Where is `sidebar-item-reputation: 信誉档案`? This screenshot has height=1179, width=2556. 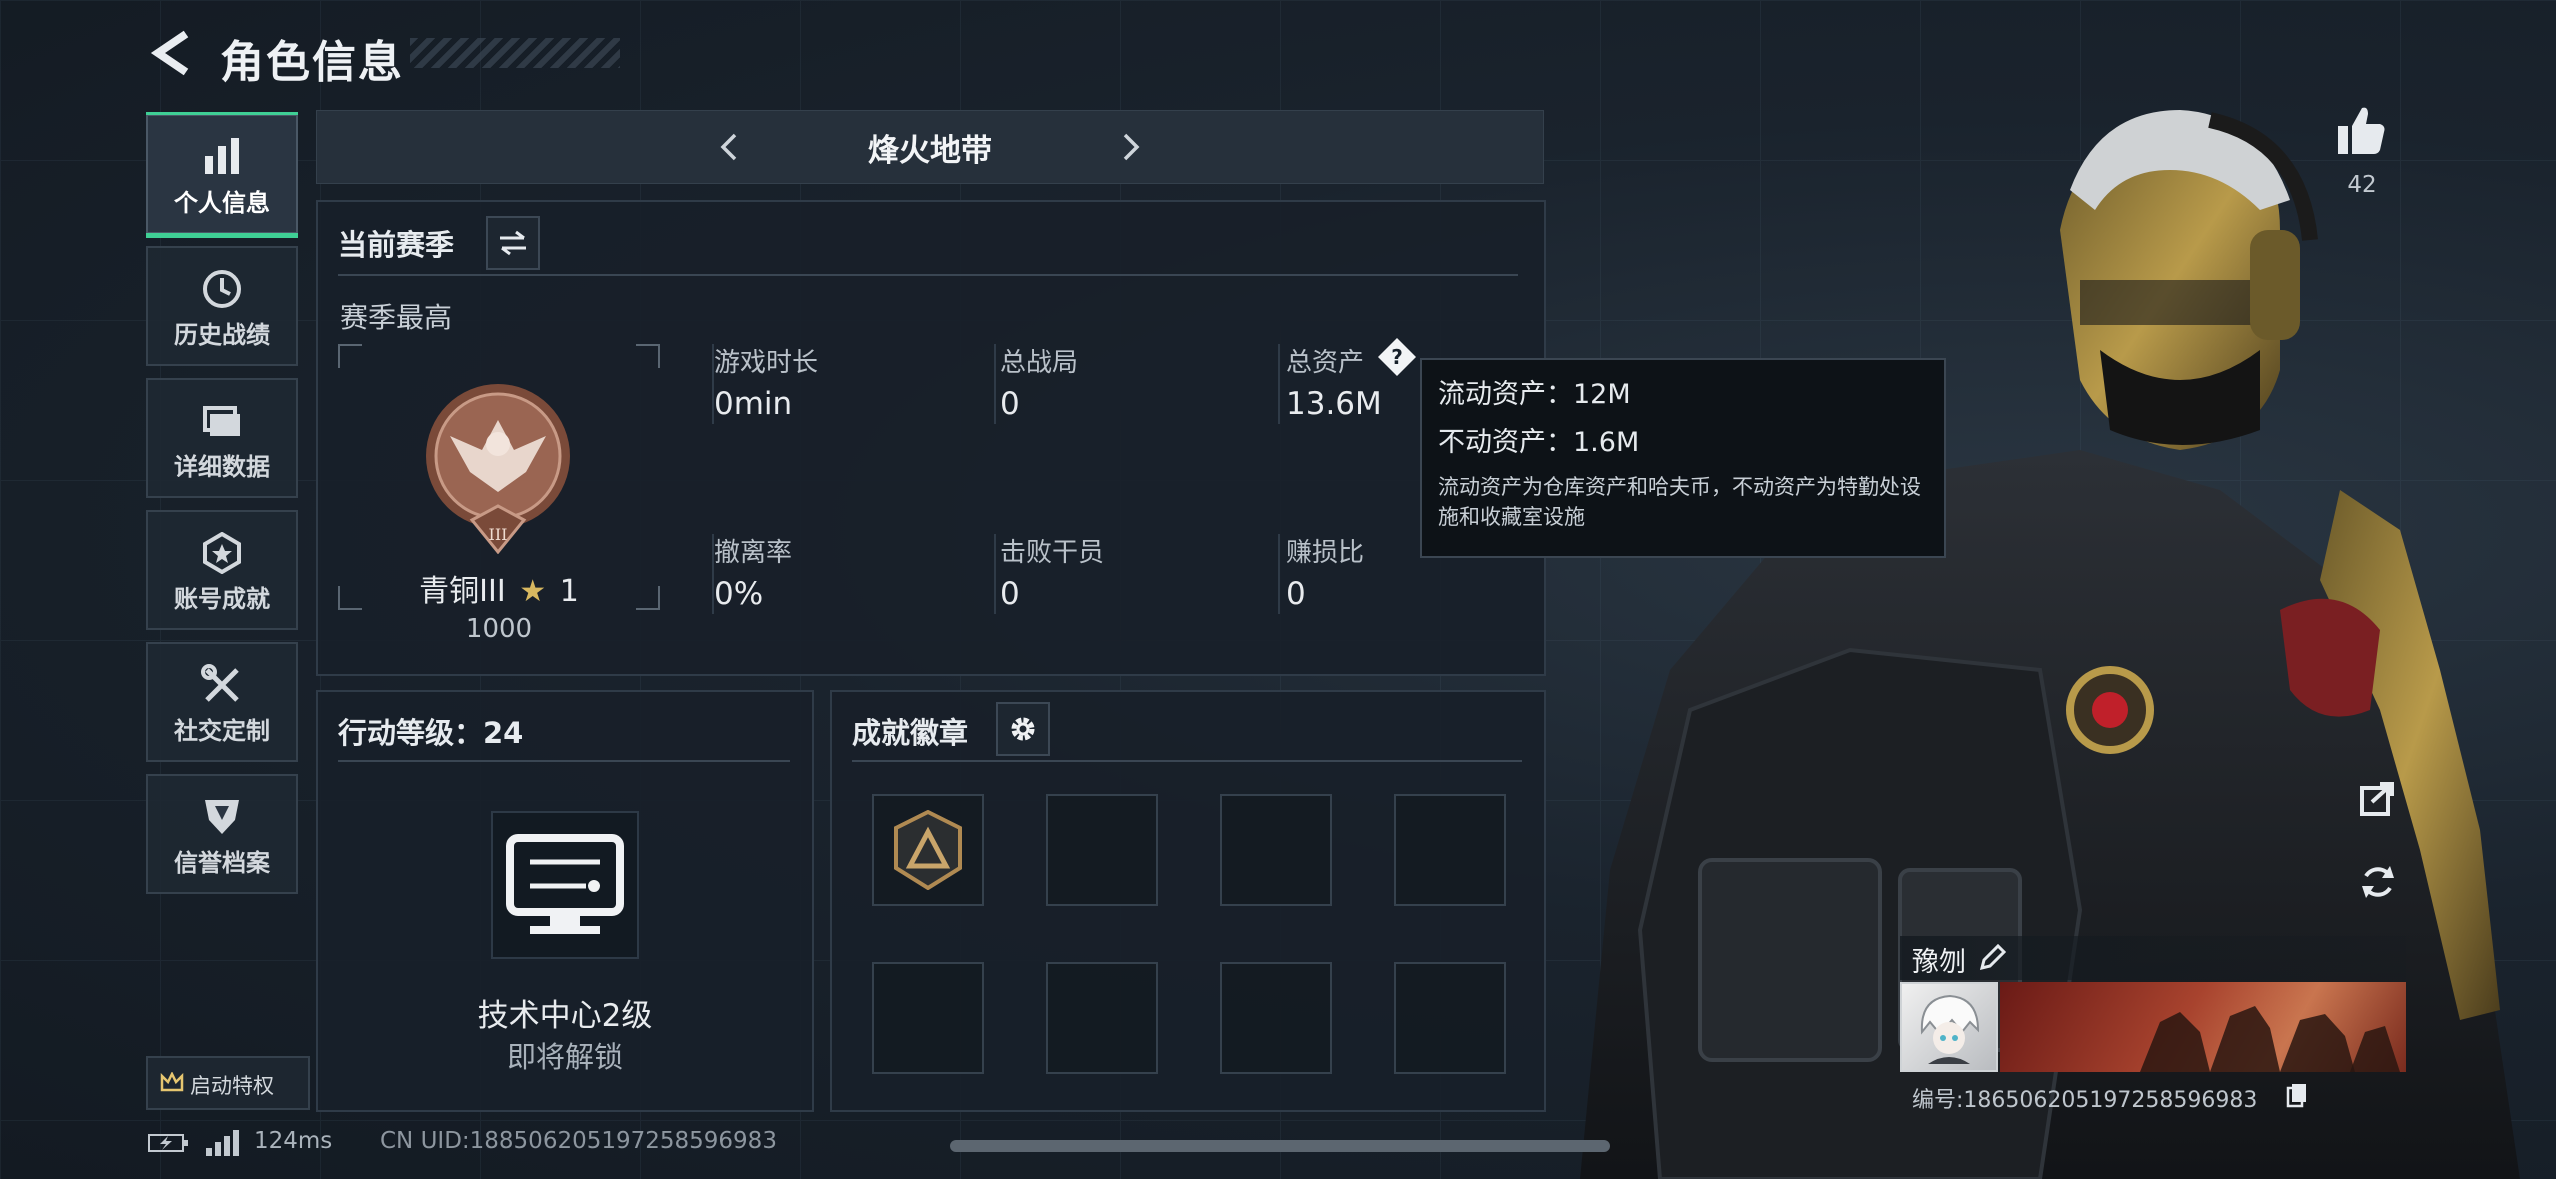
sidebar-item-reputation: 信誉档案 is located at coordinates (222, 834).